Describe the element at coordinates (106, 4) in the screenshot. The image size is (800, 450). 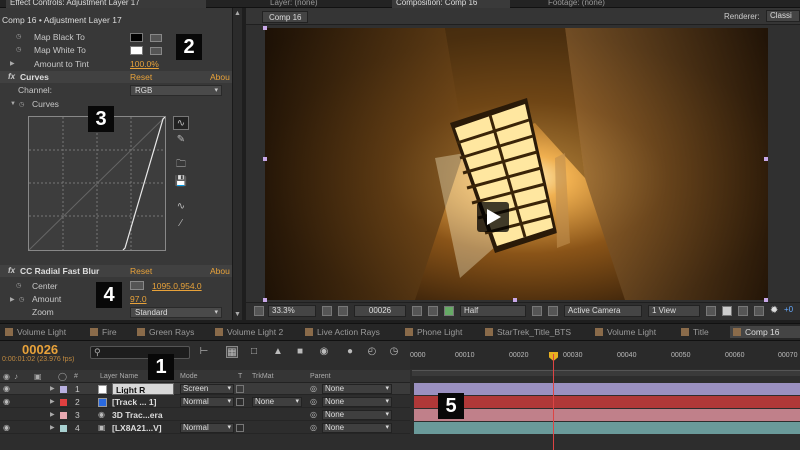
I see `tab-effect-controls: Effect Controls: Adjustment Layer 17` at that location.